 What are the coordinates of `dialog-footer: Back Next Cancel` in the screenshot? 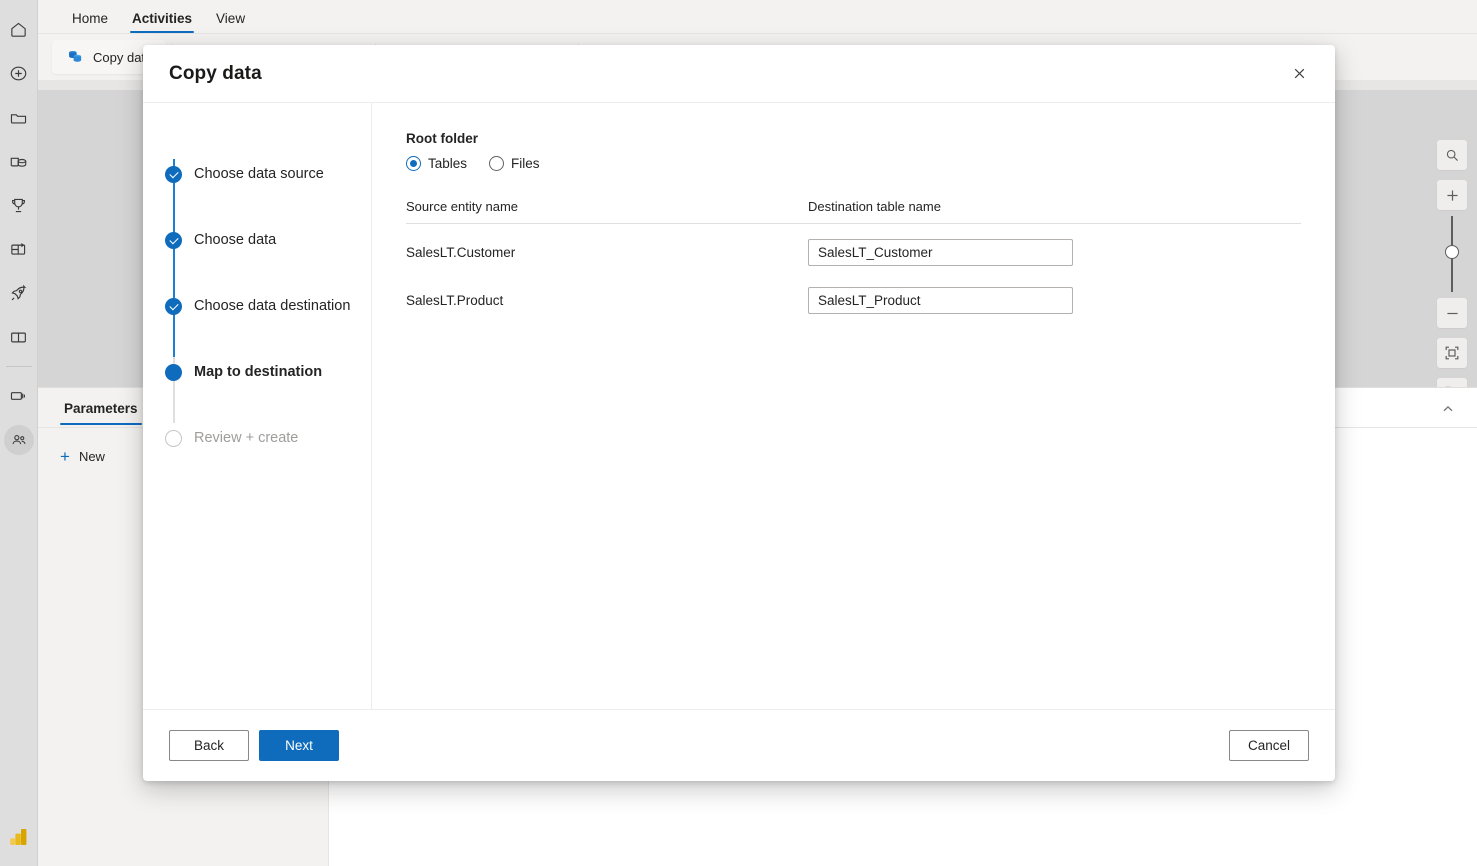 It's located at (739, 745).